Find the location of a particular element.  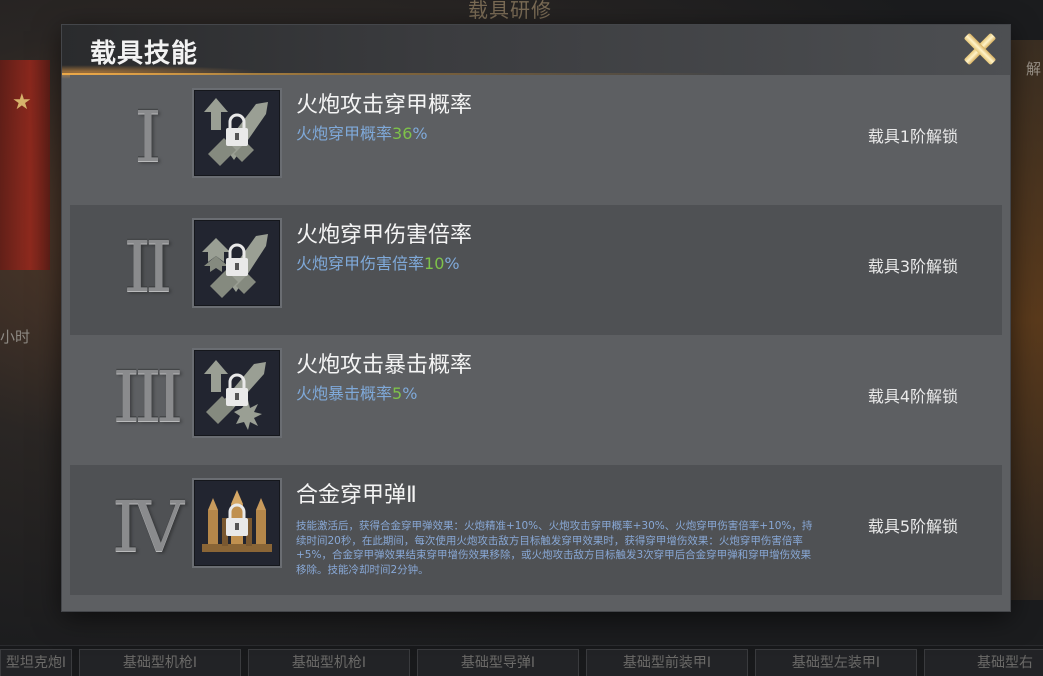

bottom-tab: 型坦克炮I is located at coordinates (36, 662).